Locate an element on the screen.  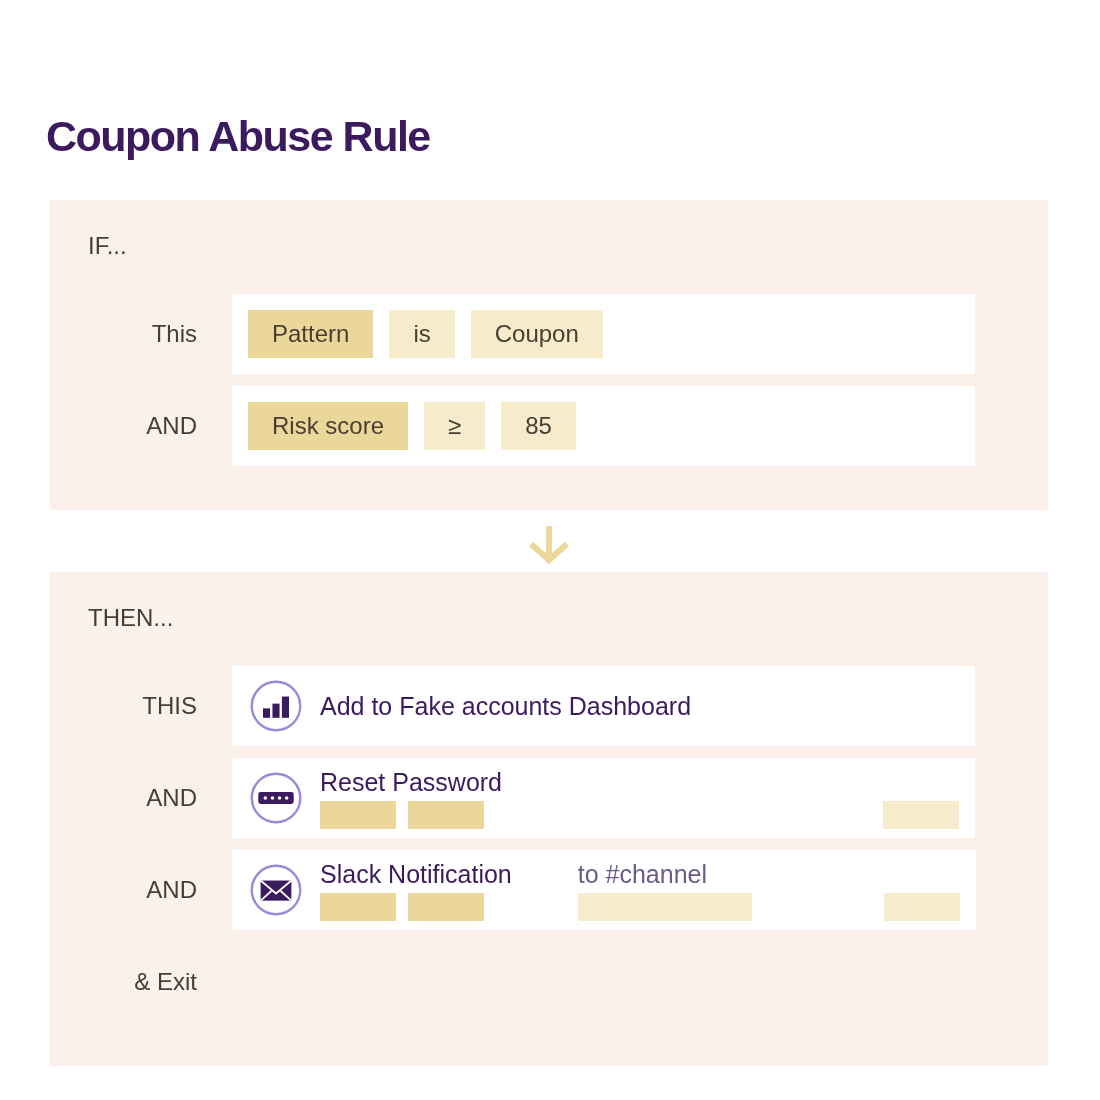
condition-chip: ≥ is located at coordinates (455, 426).